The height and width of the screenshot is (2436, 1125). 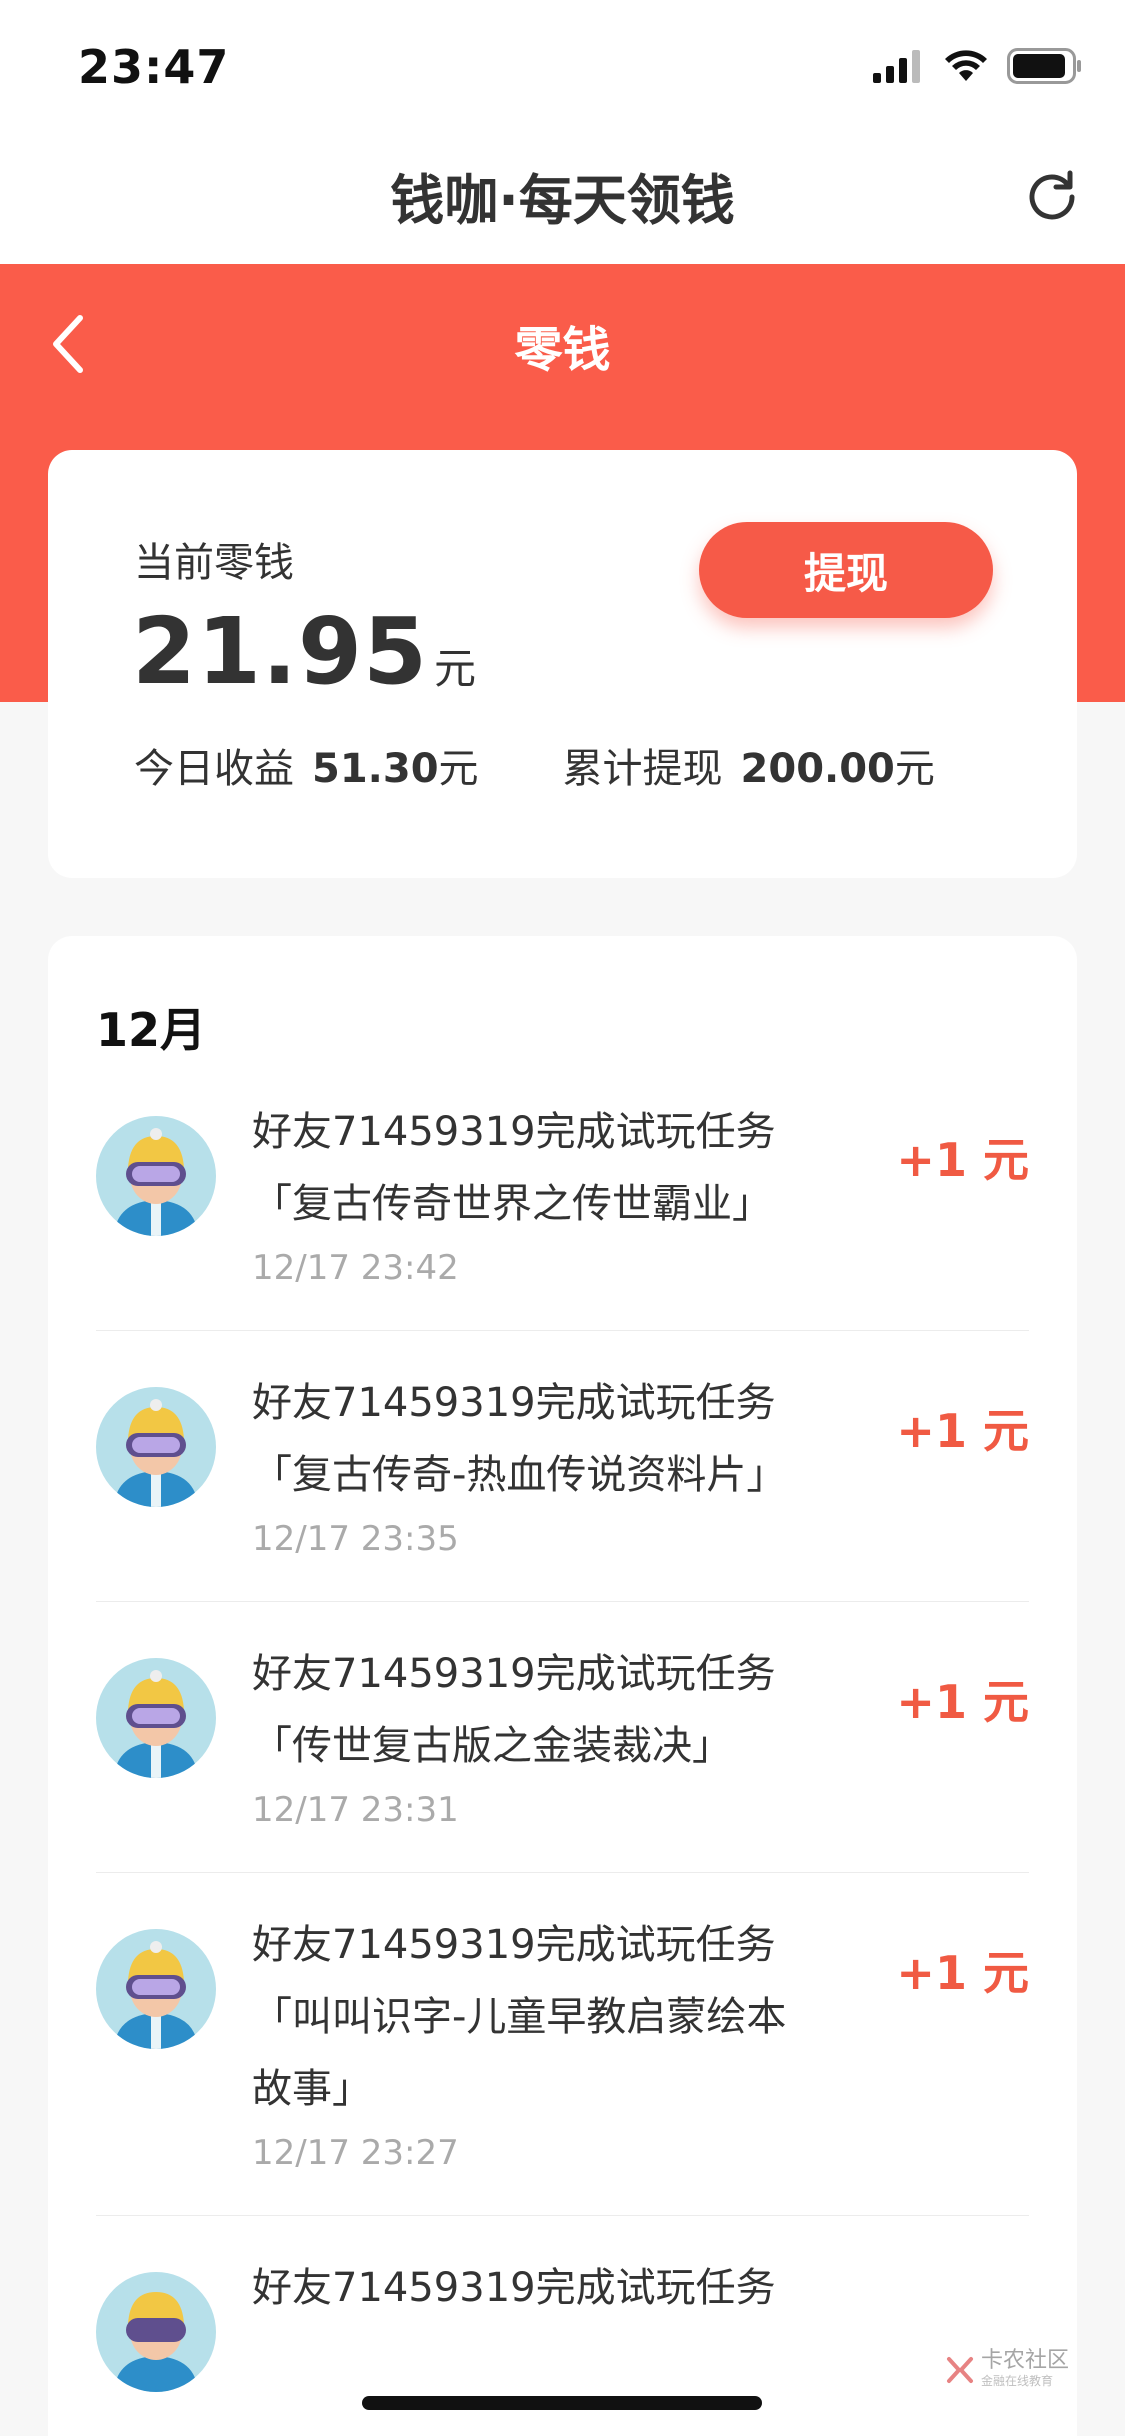 What do you see at coordinates (914, 769) in the screenshot?
I see `total-withdrawn-unit: 元` at bounding box center [914, 769].